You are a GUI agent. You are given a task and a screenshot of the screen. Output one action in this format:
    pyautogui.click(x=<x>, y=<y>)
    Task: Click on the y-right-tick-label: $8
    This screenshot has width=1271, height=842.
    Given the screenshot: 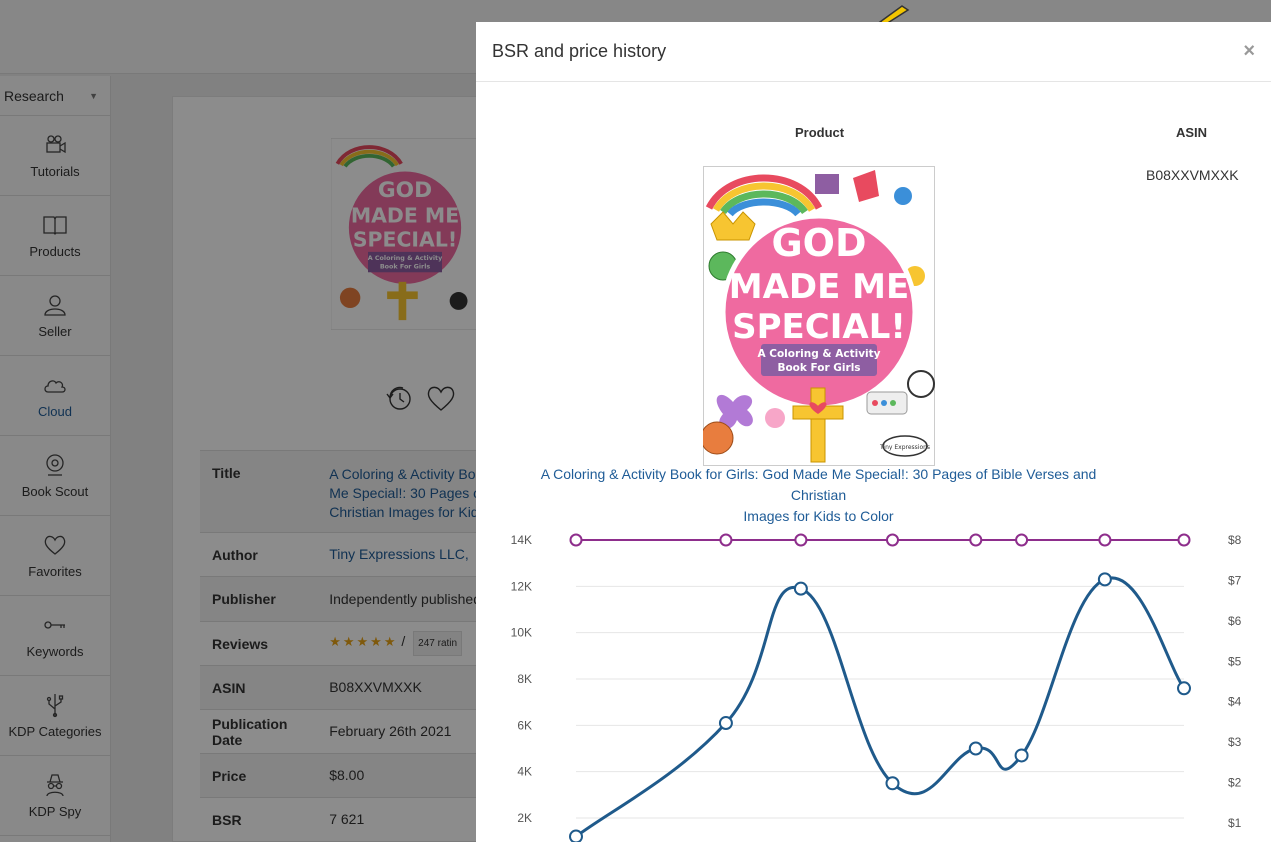 What is the action you would take?
    pyautogui.click(x=1235, y=540)
    